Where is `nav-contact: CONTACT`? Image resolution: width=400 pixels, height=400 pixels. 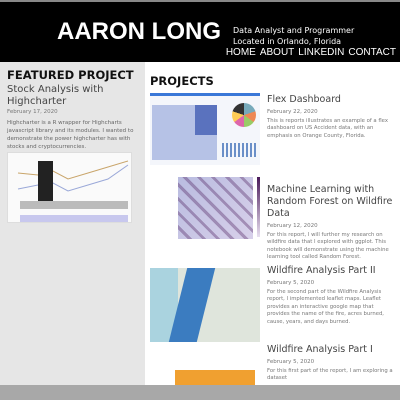
nav-contact: CONTACT is located at coordinates (372, 52).